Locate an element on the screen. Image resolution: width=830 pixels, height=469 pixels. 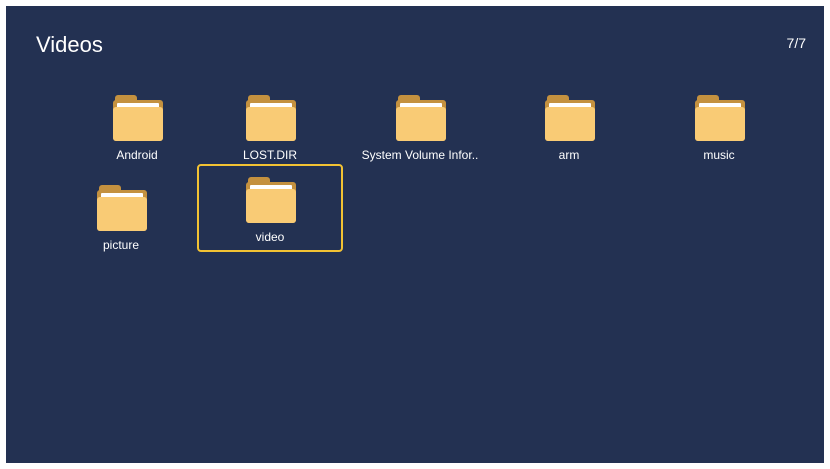
folder-label: arm is located at coordinates (569, 155).